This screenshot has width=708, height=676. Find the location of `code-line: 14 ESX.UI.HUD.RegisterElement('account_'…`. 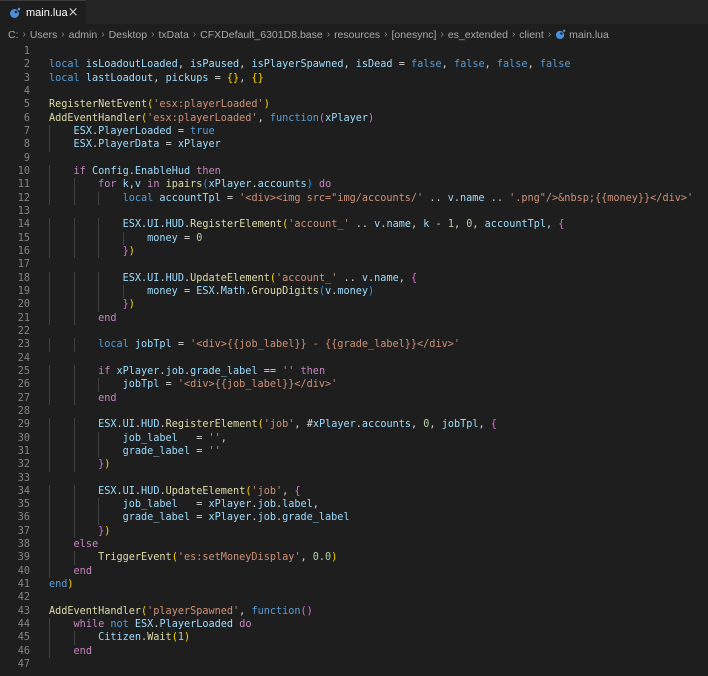

code-line: 14 ESX.UI.HUD.RegisterElement('account_'… is located at coordinates (354, 225).